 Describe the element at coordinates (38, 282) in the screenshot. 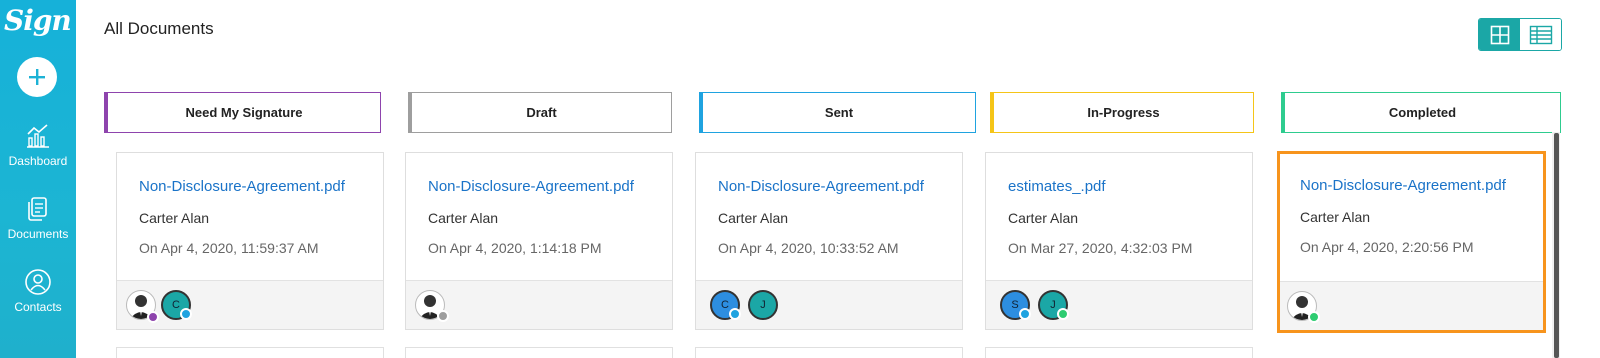

I see `contacts-icon` at that location.